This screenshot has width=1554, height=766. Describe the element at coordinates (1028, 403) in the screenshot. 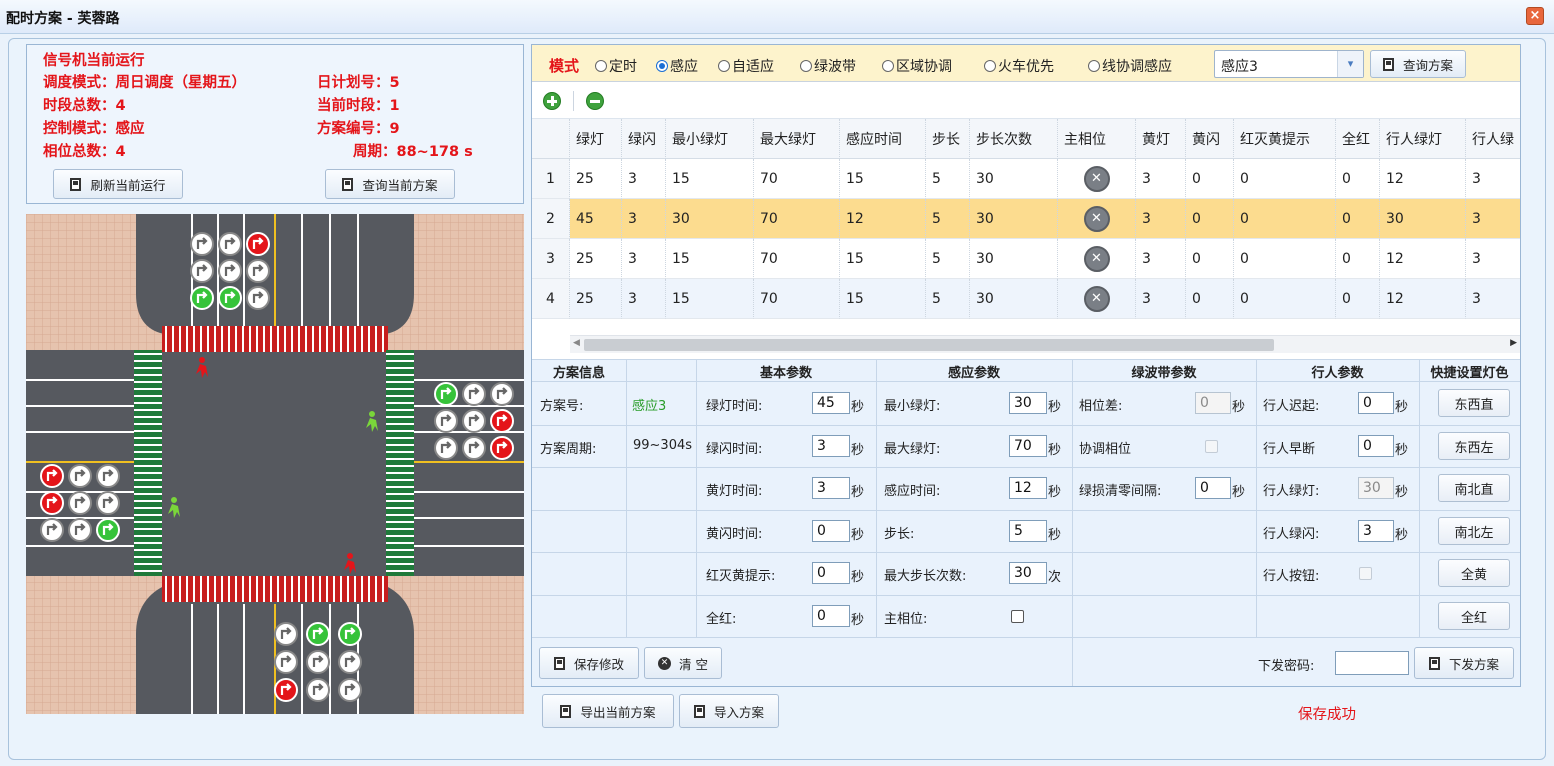

I see `min-green-input` at that location.